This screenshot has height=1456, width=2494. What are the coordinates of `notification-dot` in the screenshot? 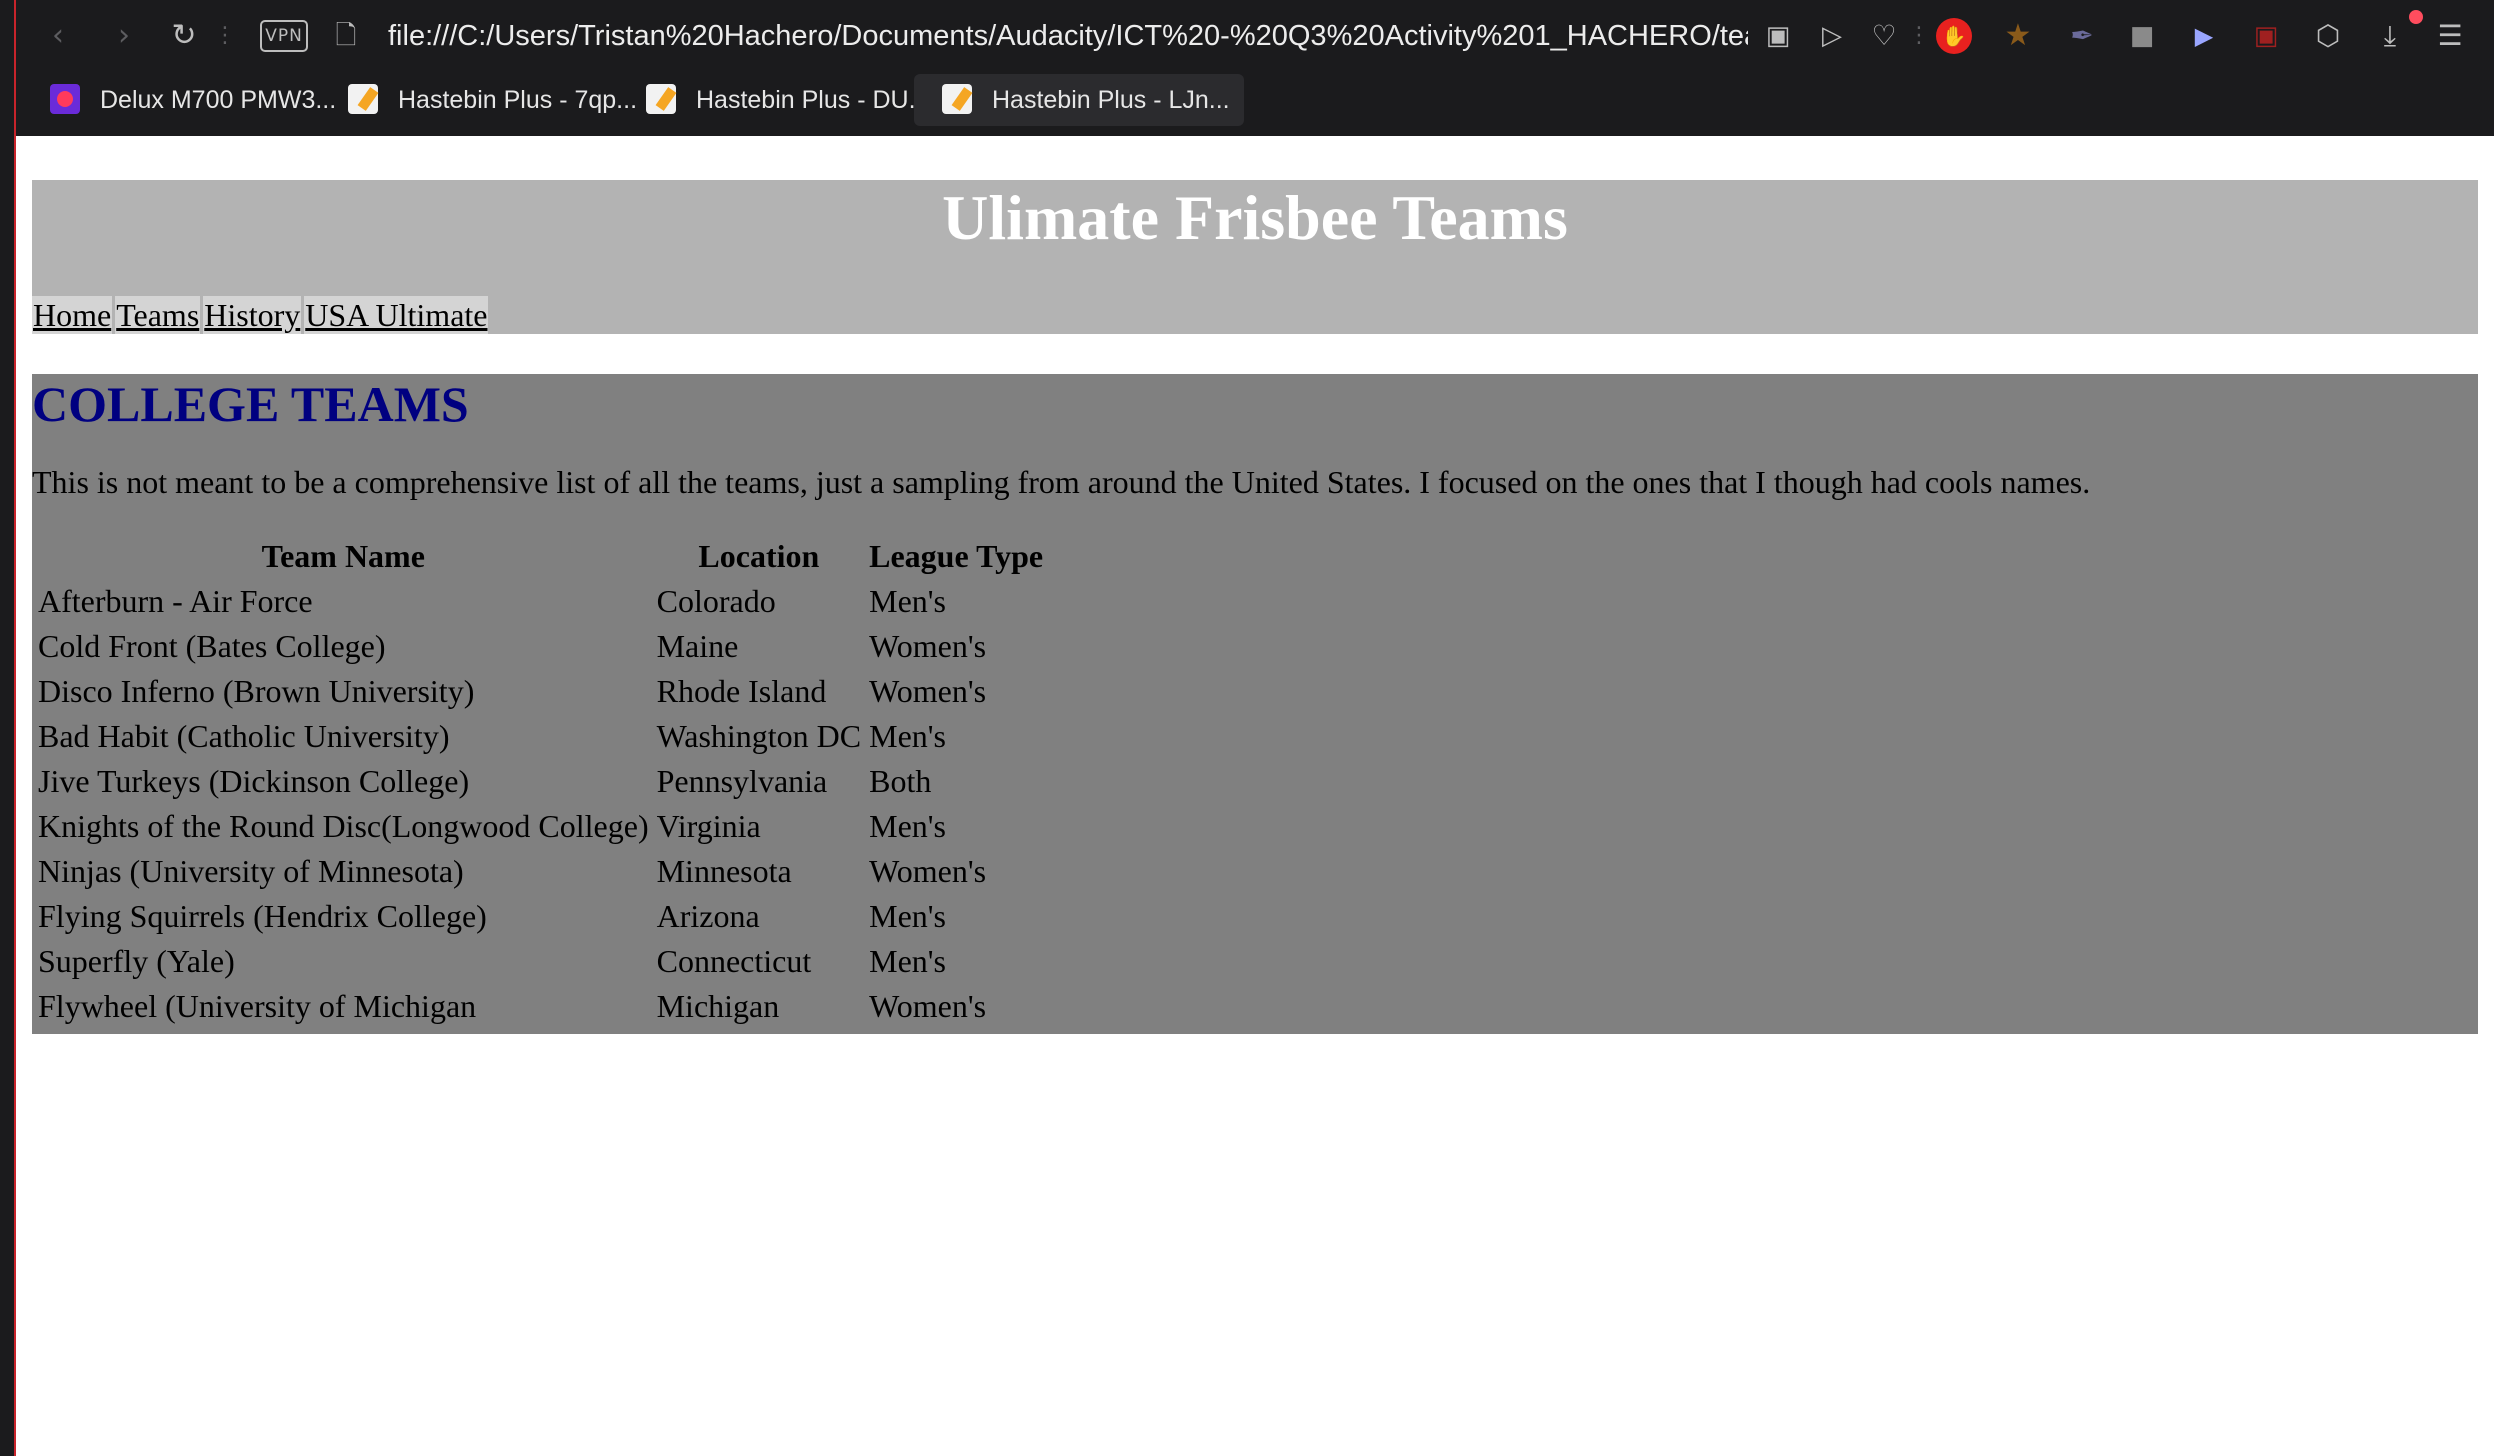 It's located at (2416, 17).